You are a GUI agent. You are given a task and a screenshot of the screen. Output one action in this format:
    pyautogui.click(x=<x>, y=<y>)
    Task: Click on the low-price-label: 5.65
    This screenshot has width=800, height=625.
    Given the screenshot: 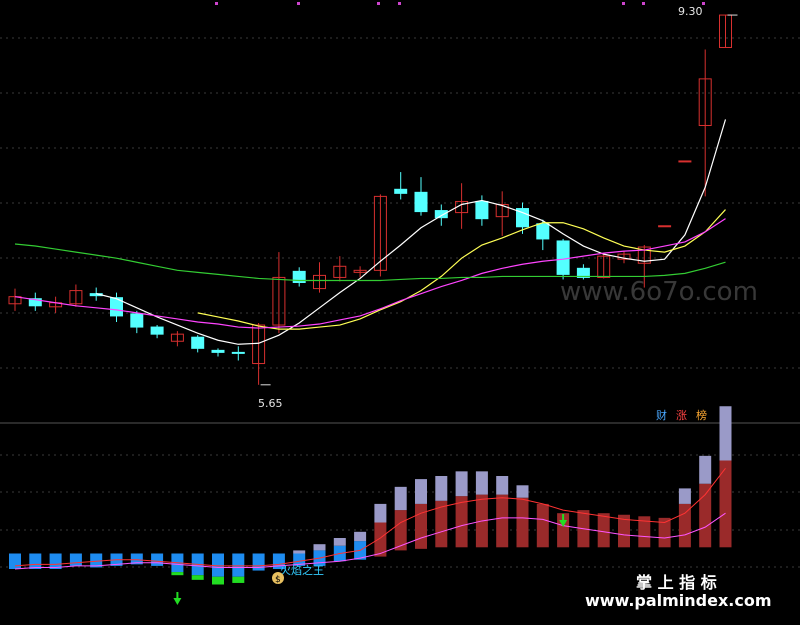 What is the action you would take?
    pyautogui.click(x=270, y=403)
    